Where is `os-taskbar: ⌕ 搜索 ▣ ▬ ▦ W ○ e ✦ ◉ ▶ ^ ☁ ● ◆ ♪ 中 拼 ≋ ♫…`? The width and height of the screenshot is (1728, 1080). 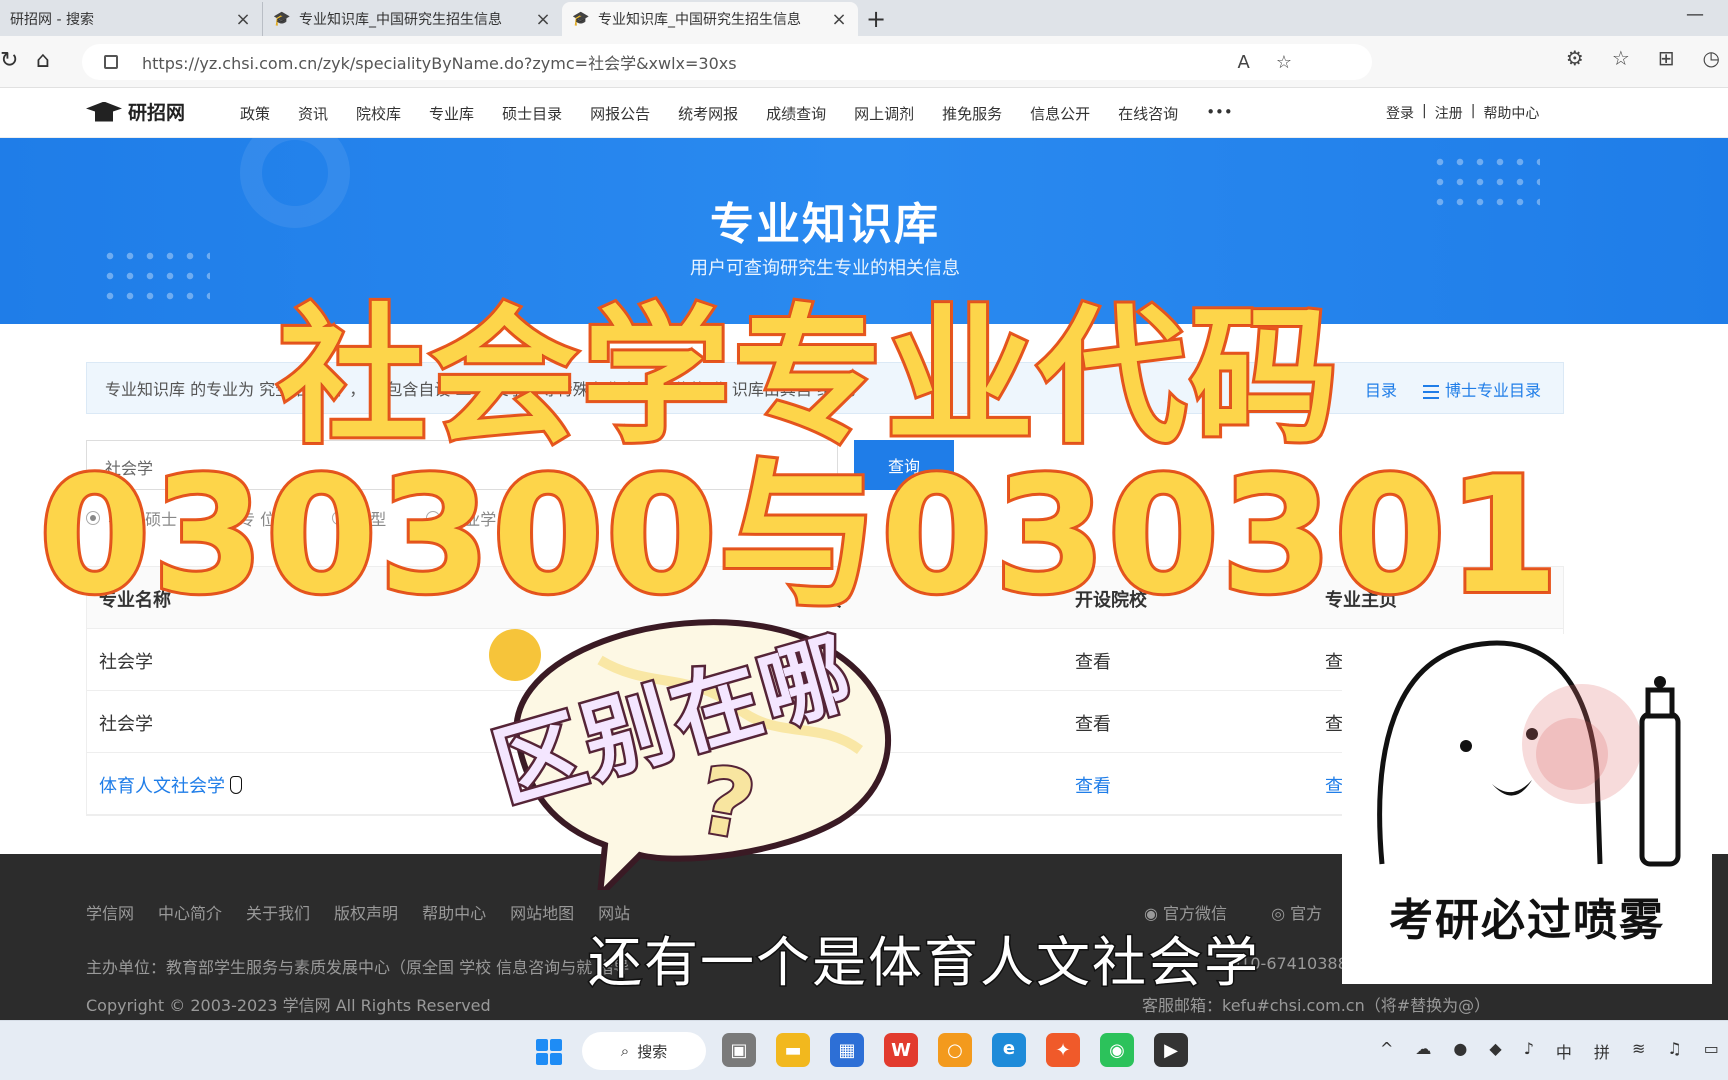
os-taskbar: ⌕ 搜索 ▣ ▬ ▦ W ○ e ✦ ◉ ▶ ^ ☁ ● ◆ ♪ 中 拼 ≋ ♫… is located at coordinates (864, 1050).